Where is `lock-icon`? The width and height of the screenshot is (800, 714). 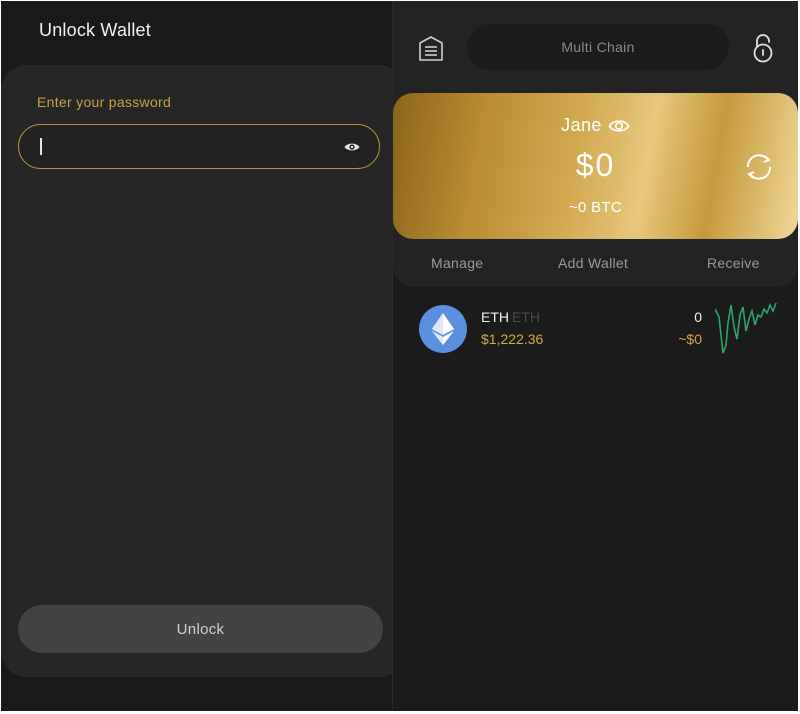 lock-icon is located at coordinates (763, 48).